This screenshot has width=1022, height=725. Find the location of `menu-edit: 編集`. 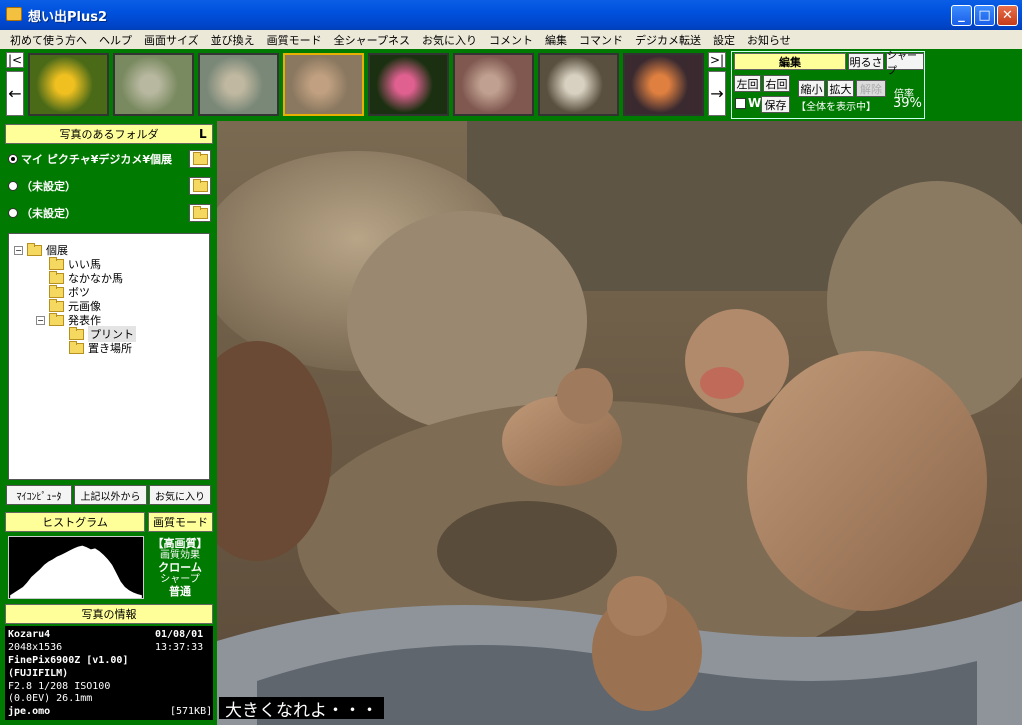

menu-edit: 編集 is located at coordinates (556, 40).